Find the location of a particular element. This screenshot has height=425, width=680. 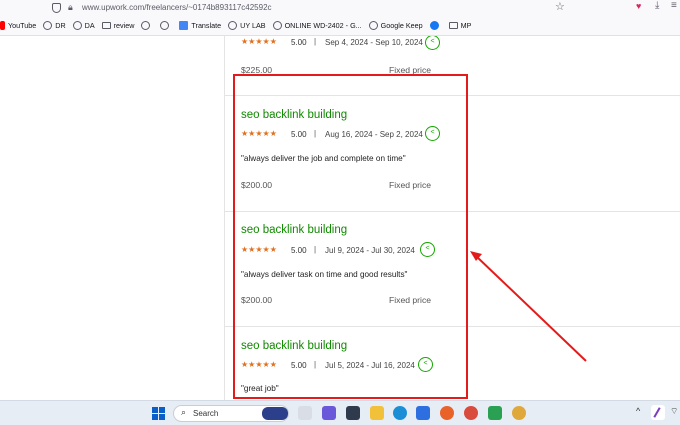

chrome-profile-icon is located at coordinates (519, 413).